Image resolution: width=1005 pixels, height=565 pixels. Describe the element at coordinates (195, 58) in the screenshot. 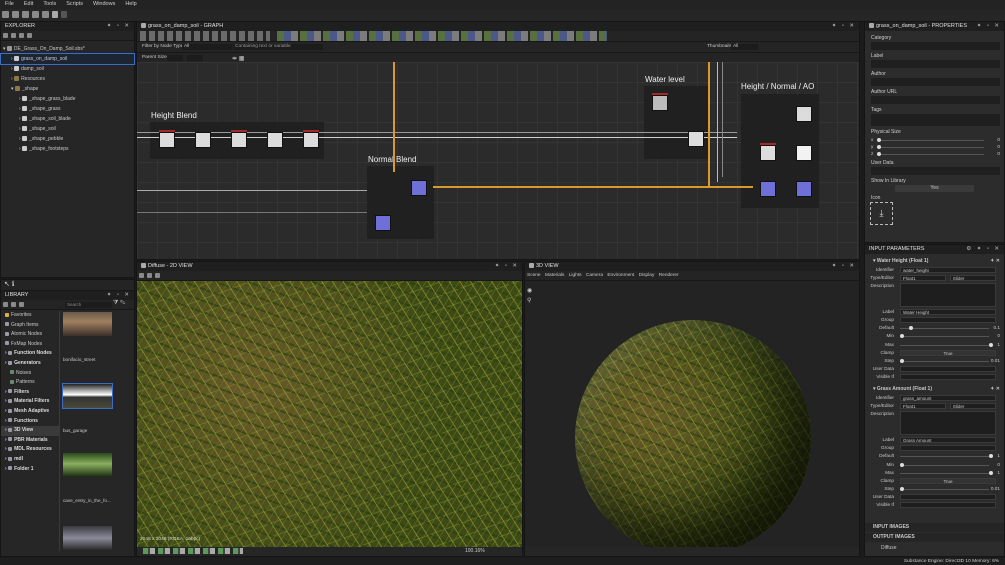

I see `parent-size-y-select` at that location.